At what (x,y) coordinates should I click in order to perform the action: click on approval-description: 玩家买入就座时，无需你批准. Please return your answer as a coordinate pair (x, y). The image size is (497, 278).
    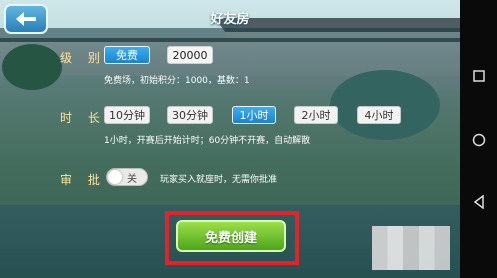
    Looking at the image, I should click on (219, 180).